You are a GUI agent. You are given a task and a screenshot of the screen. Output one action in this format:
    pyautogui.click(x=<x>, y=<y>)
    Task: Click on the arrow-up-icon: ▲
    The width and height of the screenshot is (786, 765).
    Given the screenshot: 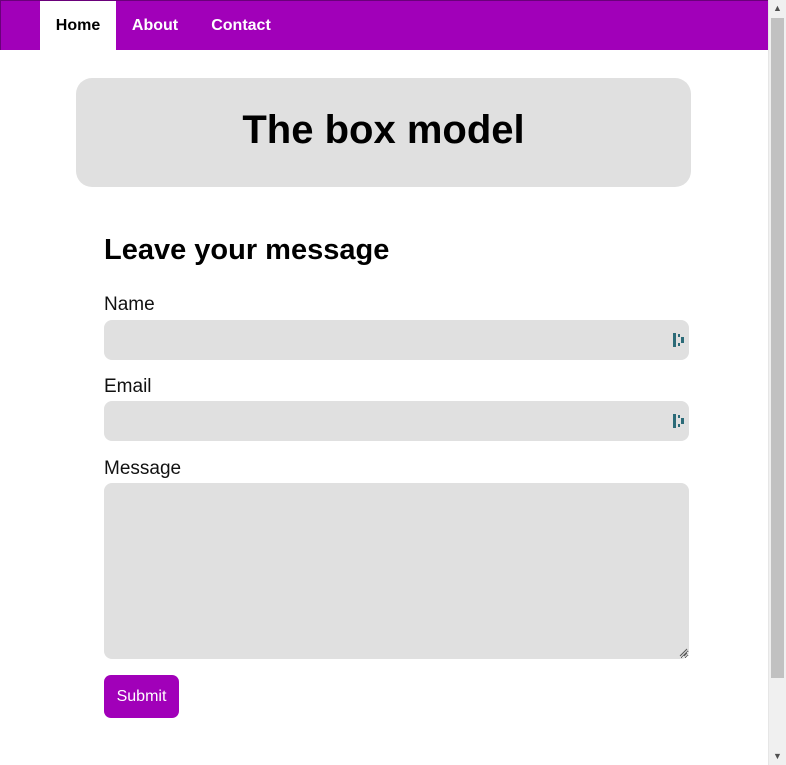 What is the action you would take?
    pyautogui.click(x=777, y=8)
    